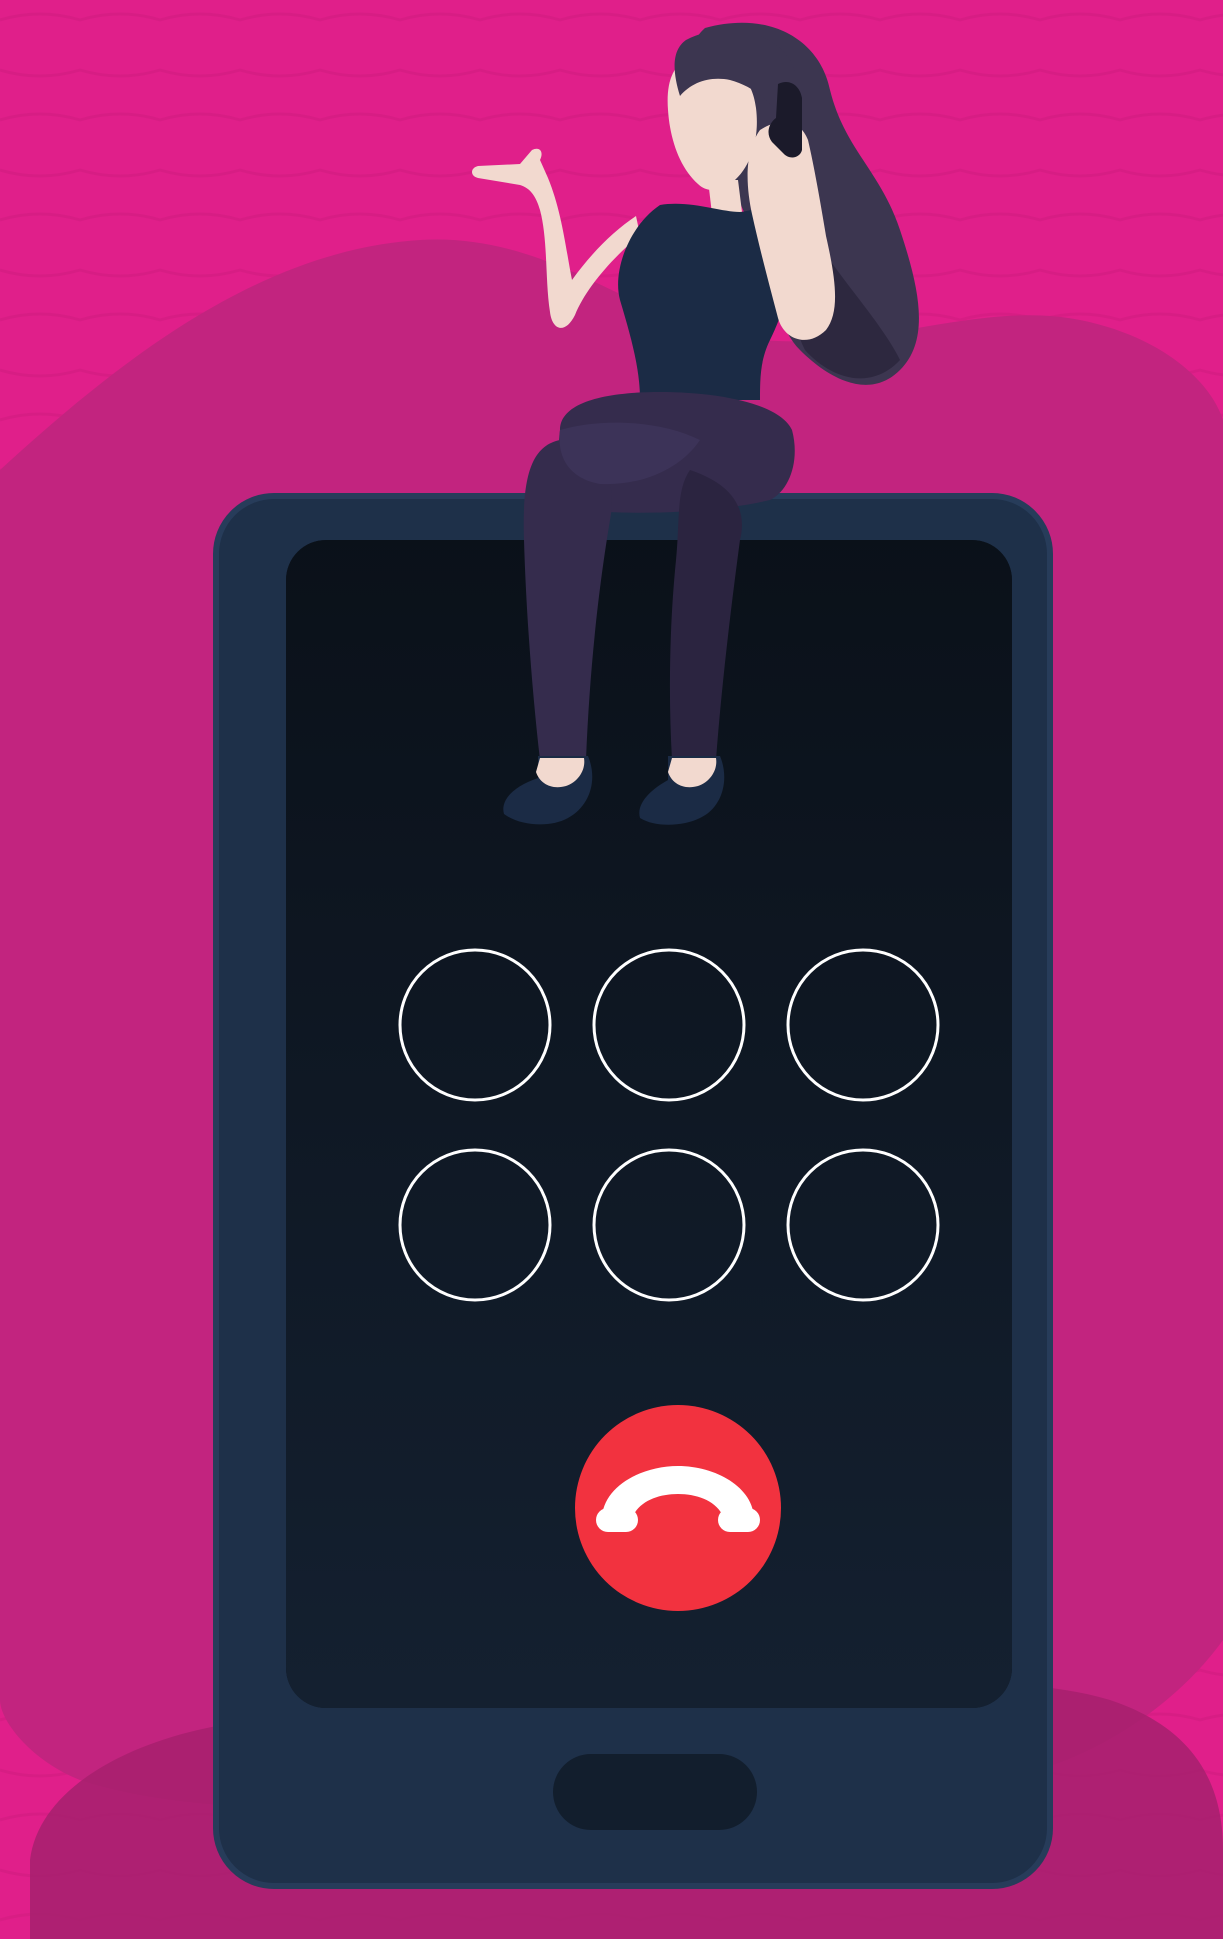 This screenshot has height=1939, width=1223. I want to click on end-call-button, so click(678, 1508).